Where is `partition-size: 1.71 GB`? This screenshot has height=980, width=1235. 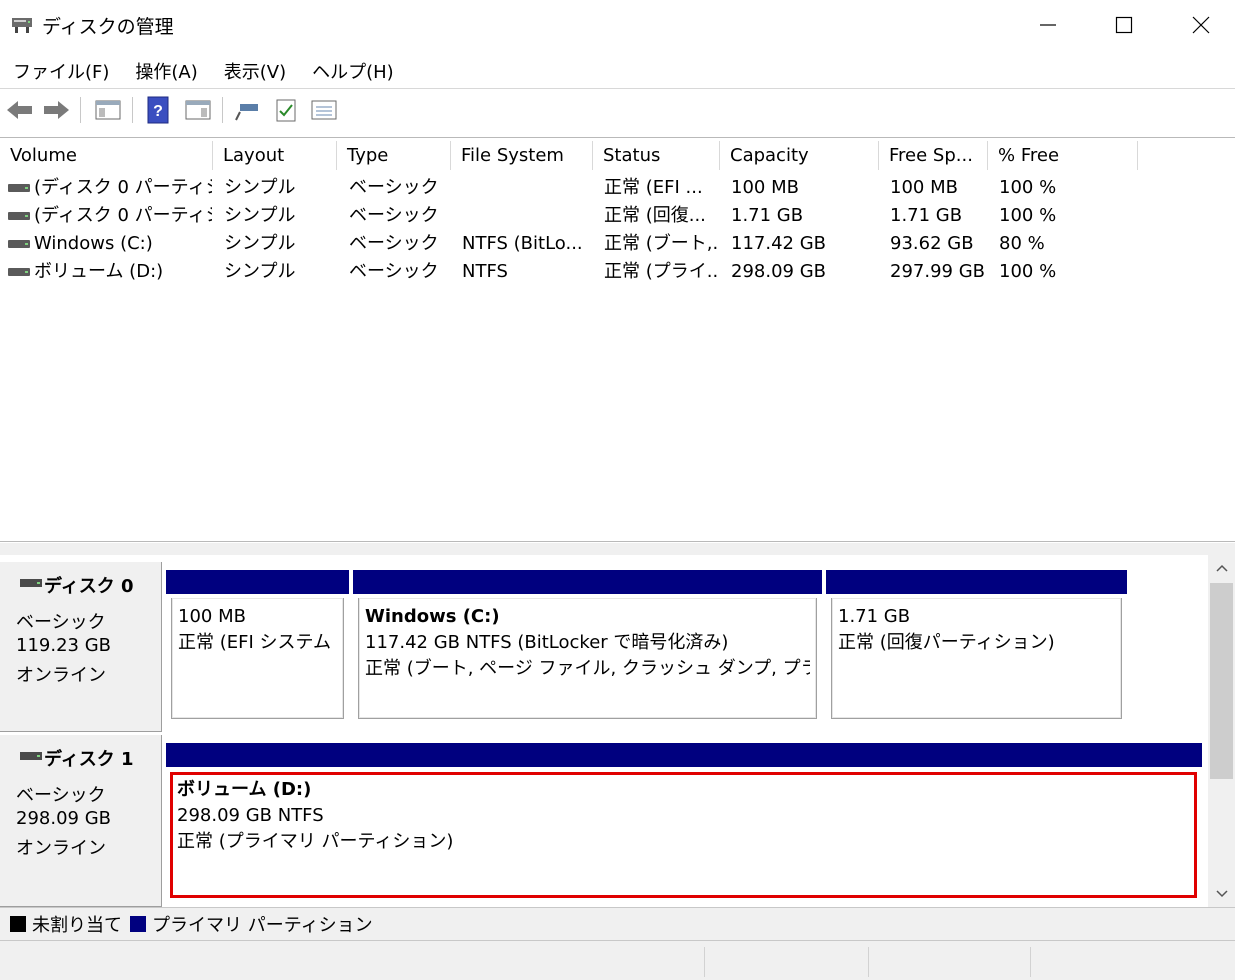
partition-size: 1.71 GB is located at coordinates (874, 616).